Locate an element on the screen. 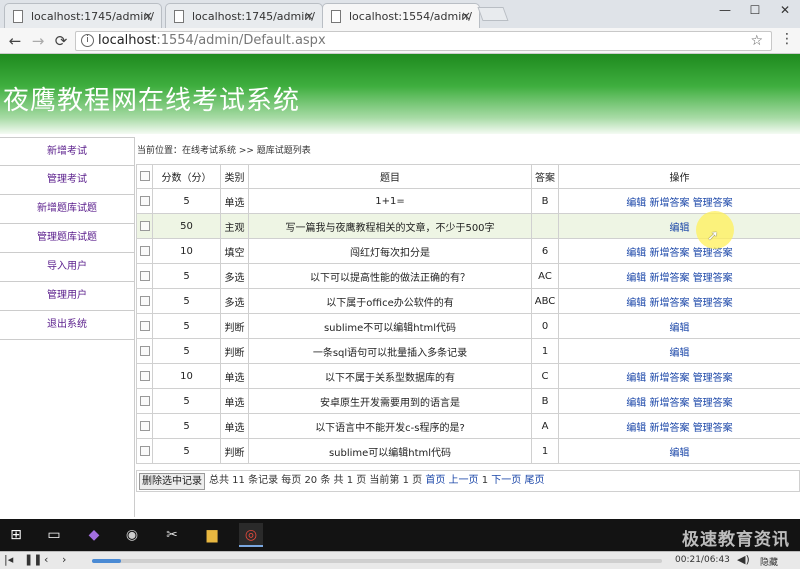 The image size is (800, 569). windows-start-icon: ⊞ is located at coordinates (16, 535).